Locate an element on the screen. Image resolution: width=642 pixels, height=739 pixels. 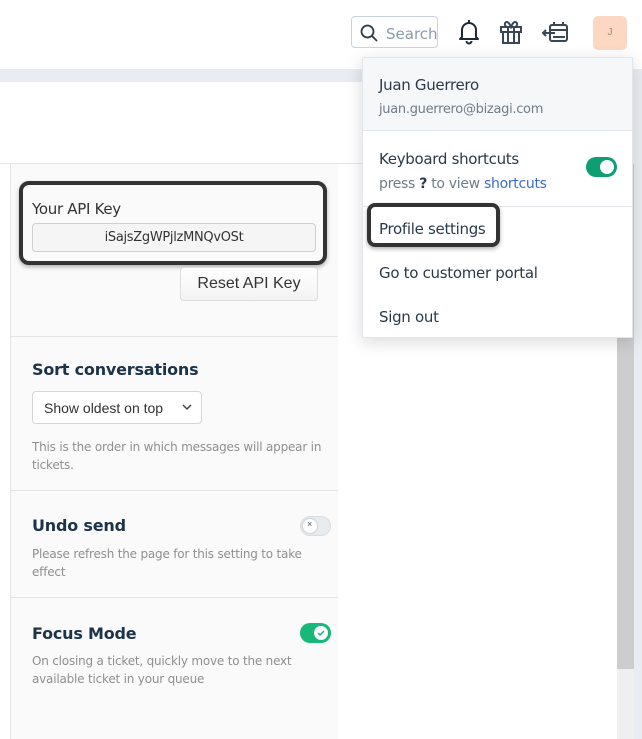
check-icon is located at coordinates (321, 633).